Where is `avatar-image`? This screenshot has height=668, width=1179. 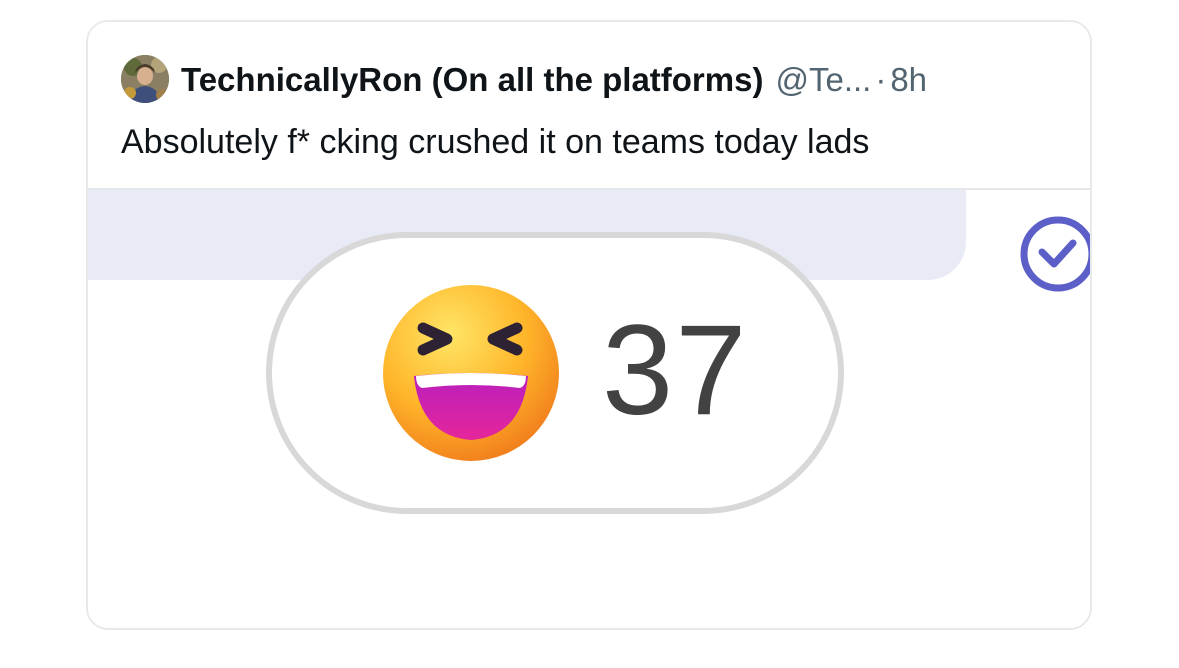
avatar-image is located at coordinates (145, 79).